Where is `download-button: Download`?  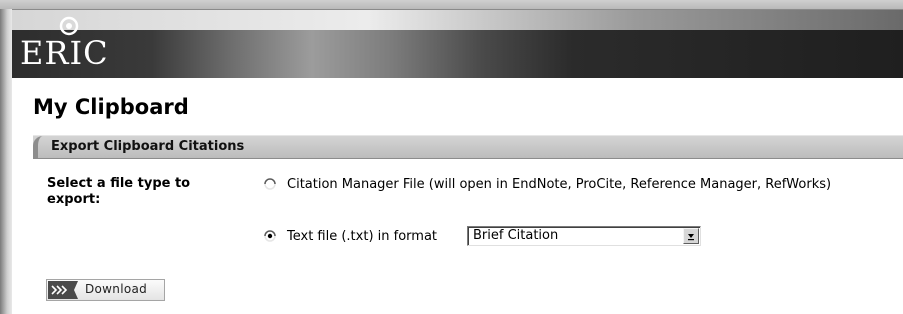 download-button: Download is located at coordinates (105, 290).